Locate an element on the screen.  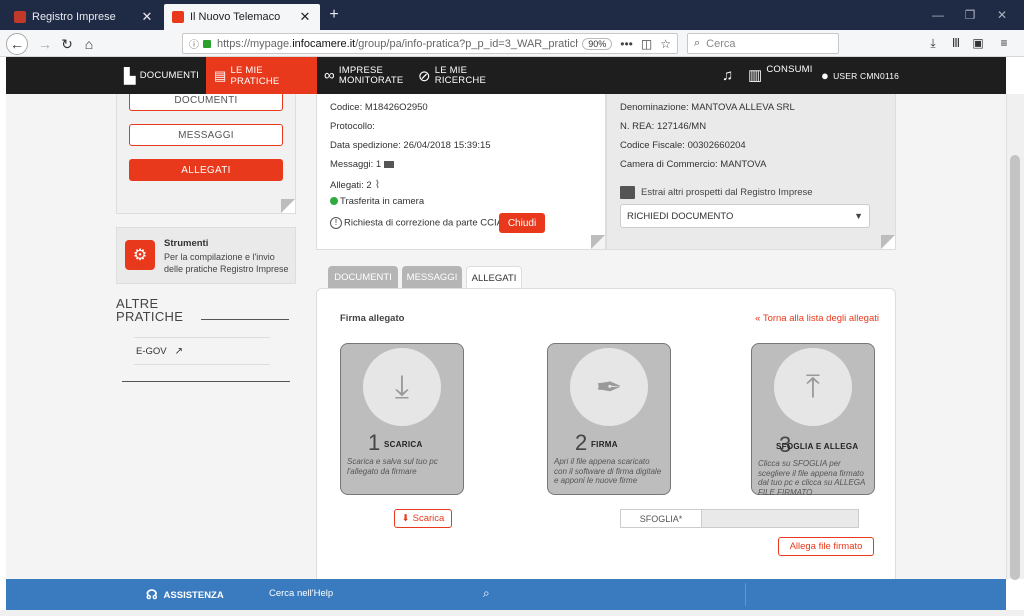
menu-label: USER CMN0116 is located at coordinates (866, 75).